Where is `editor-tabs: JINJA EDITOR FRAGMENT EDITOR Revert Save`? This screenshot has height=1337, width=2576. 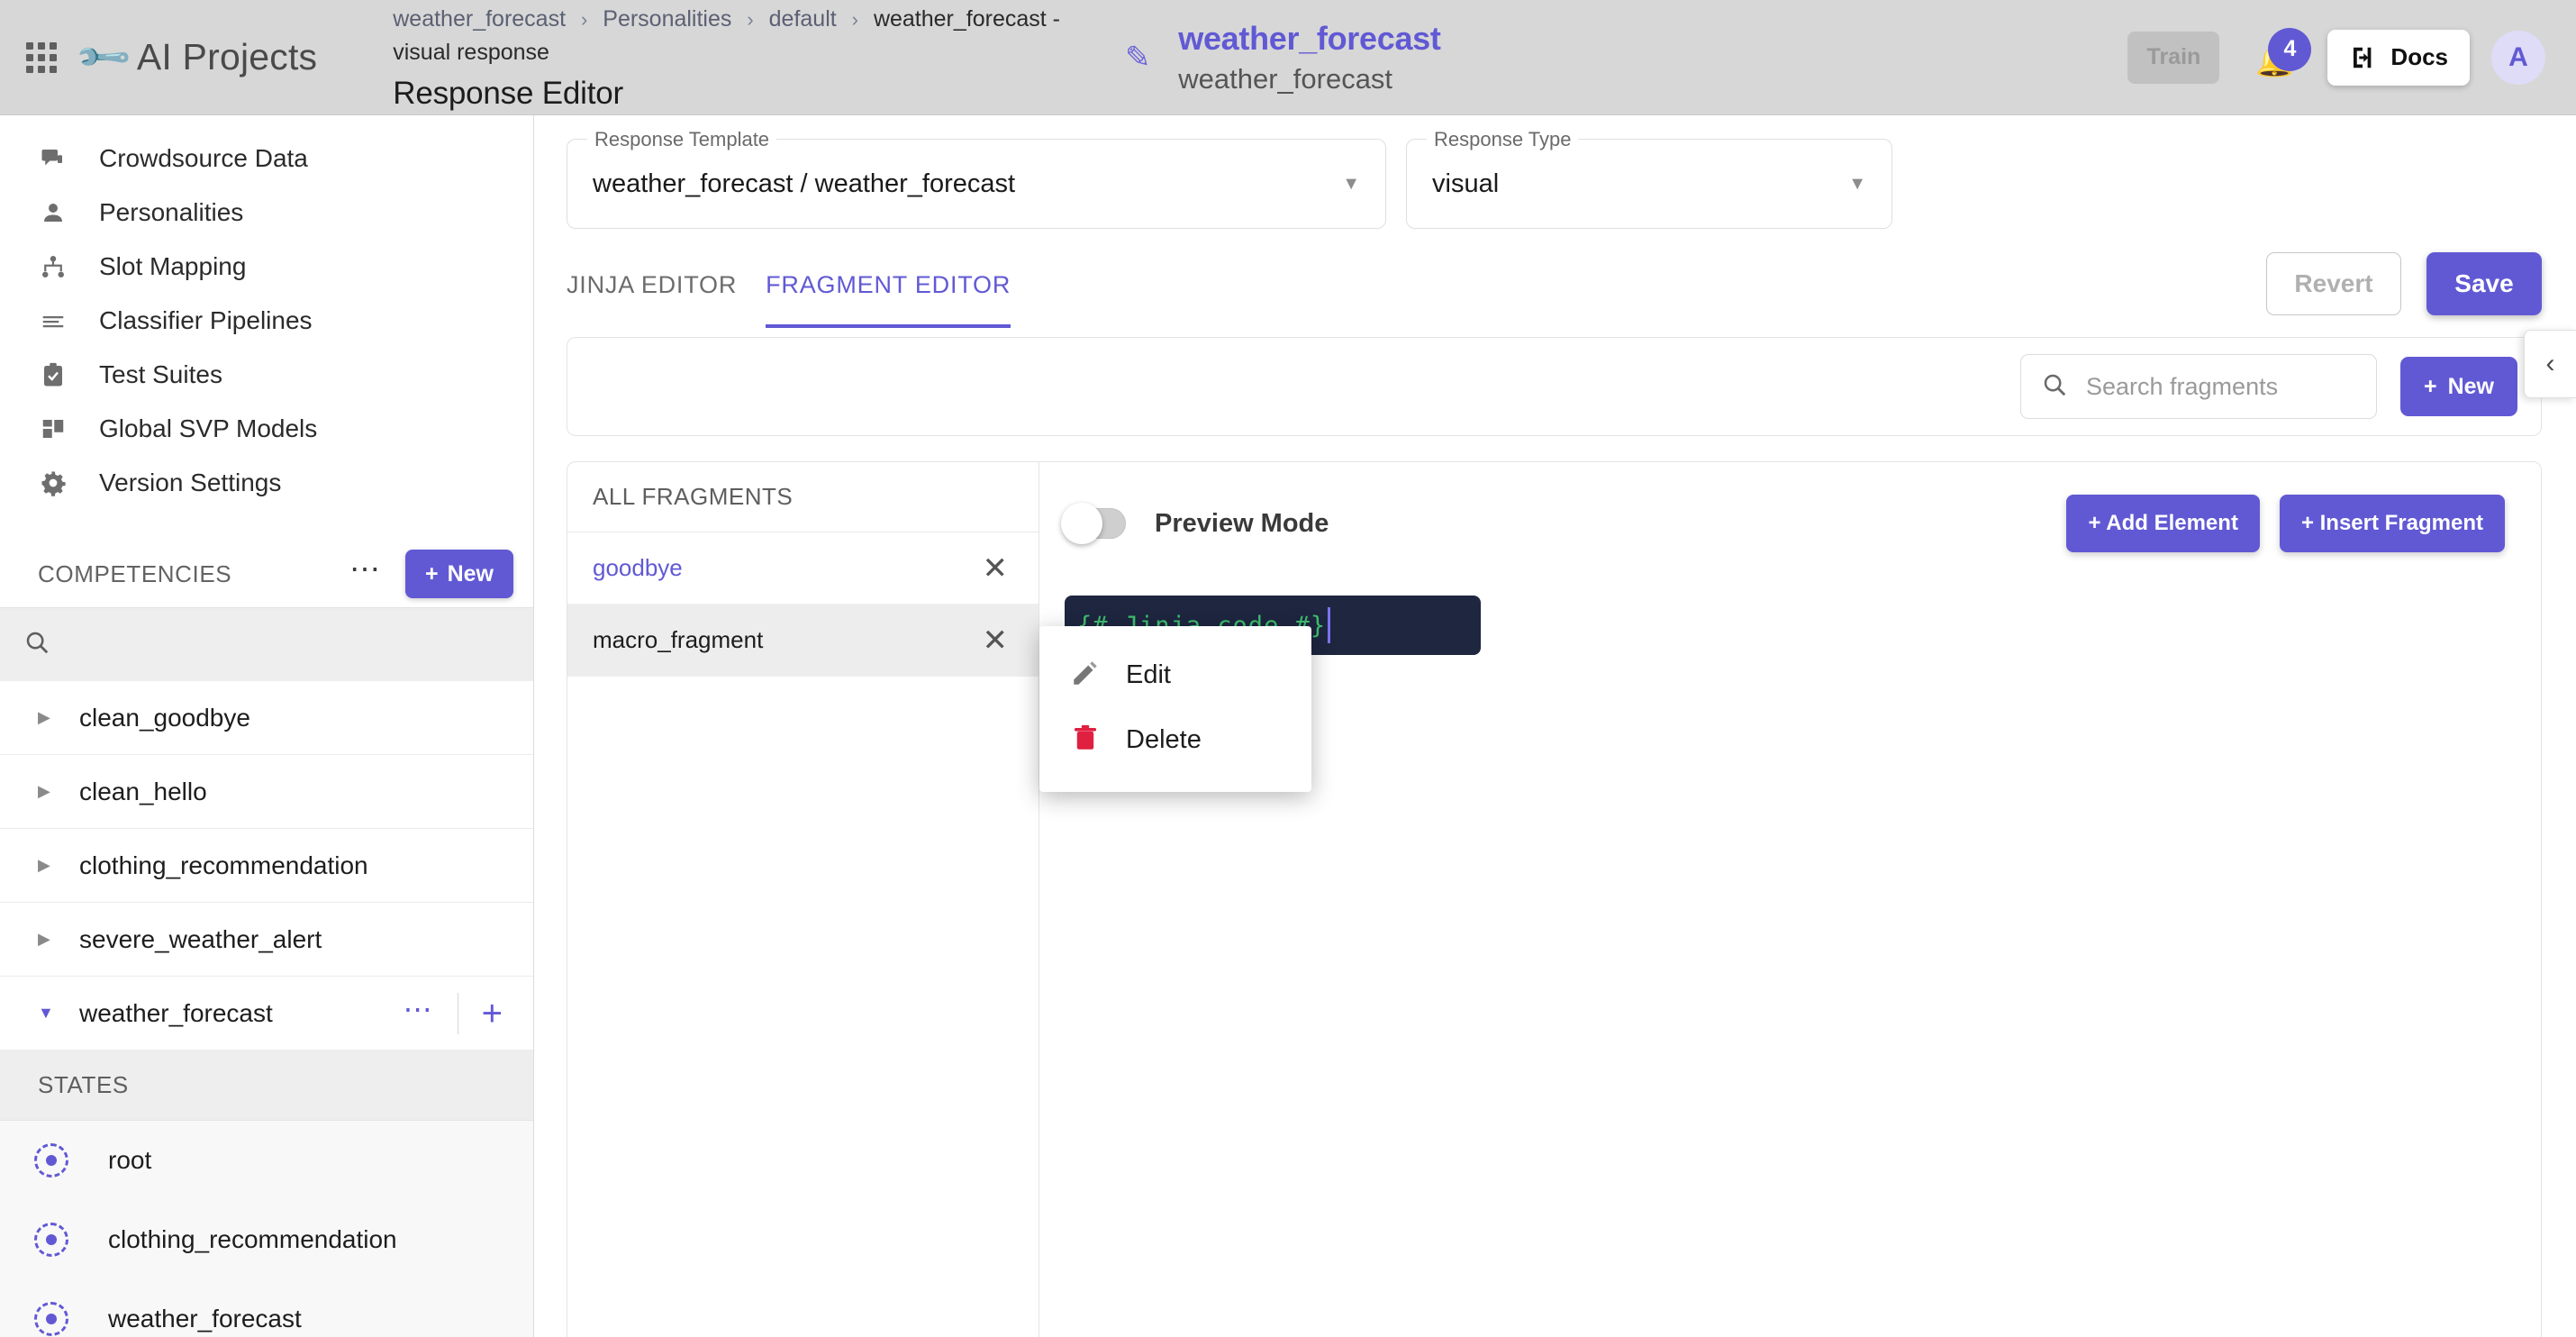 editor-tabs: JINJA EDITOR FRAGMENT EDITOR Revert Save is located at coordinates (1555, 278).